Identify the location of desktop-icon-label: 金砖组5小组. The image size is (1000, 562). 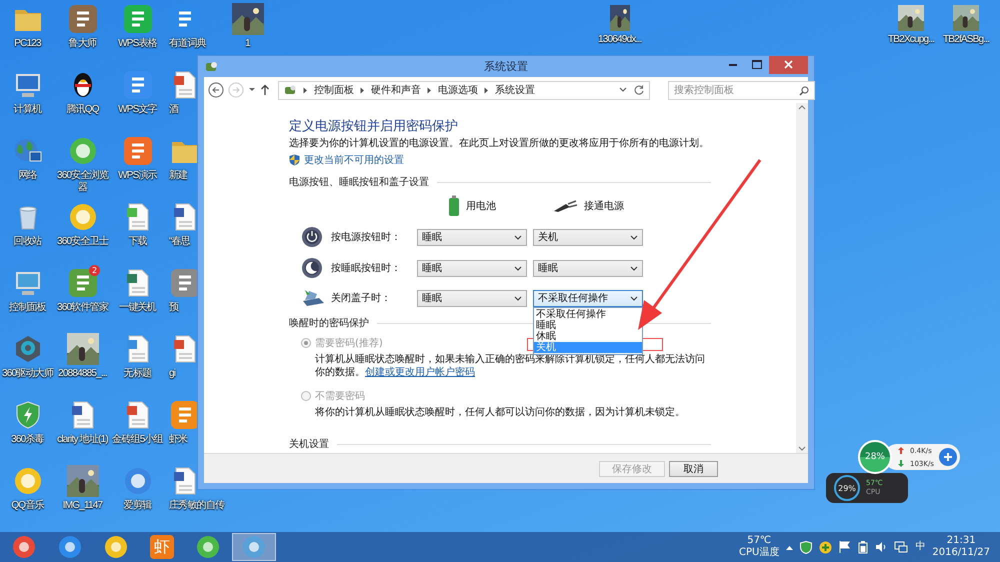
(137, 440).